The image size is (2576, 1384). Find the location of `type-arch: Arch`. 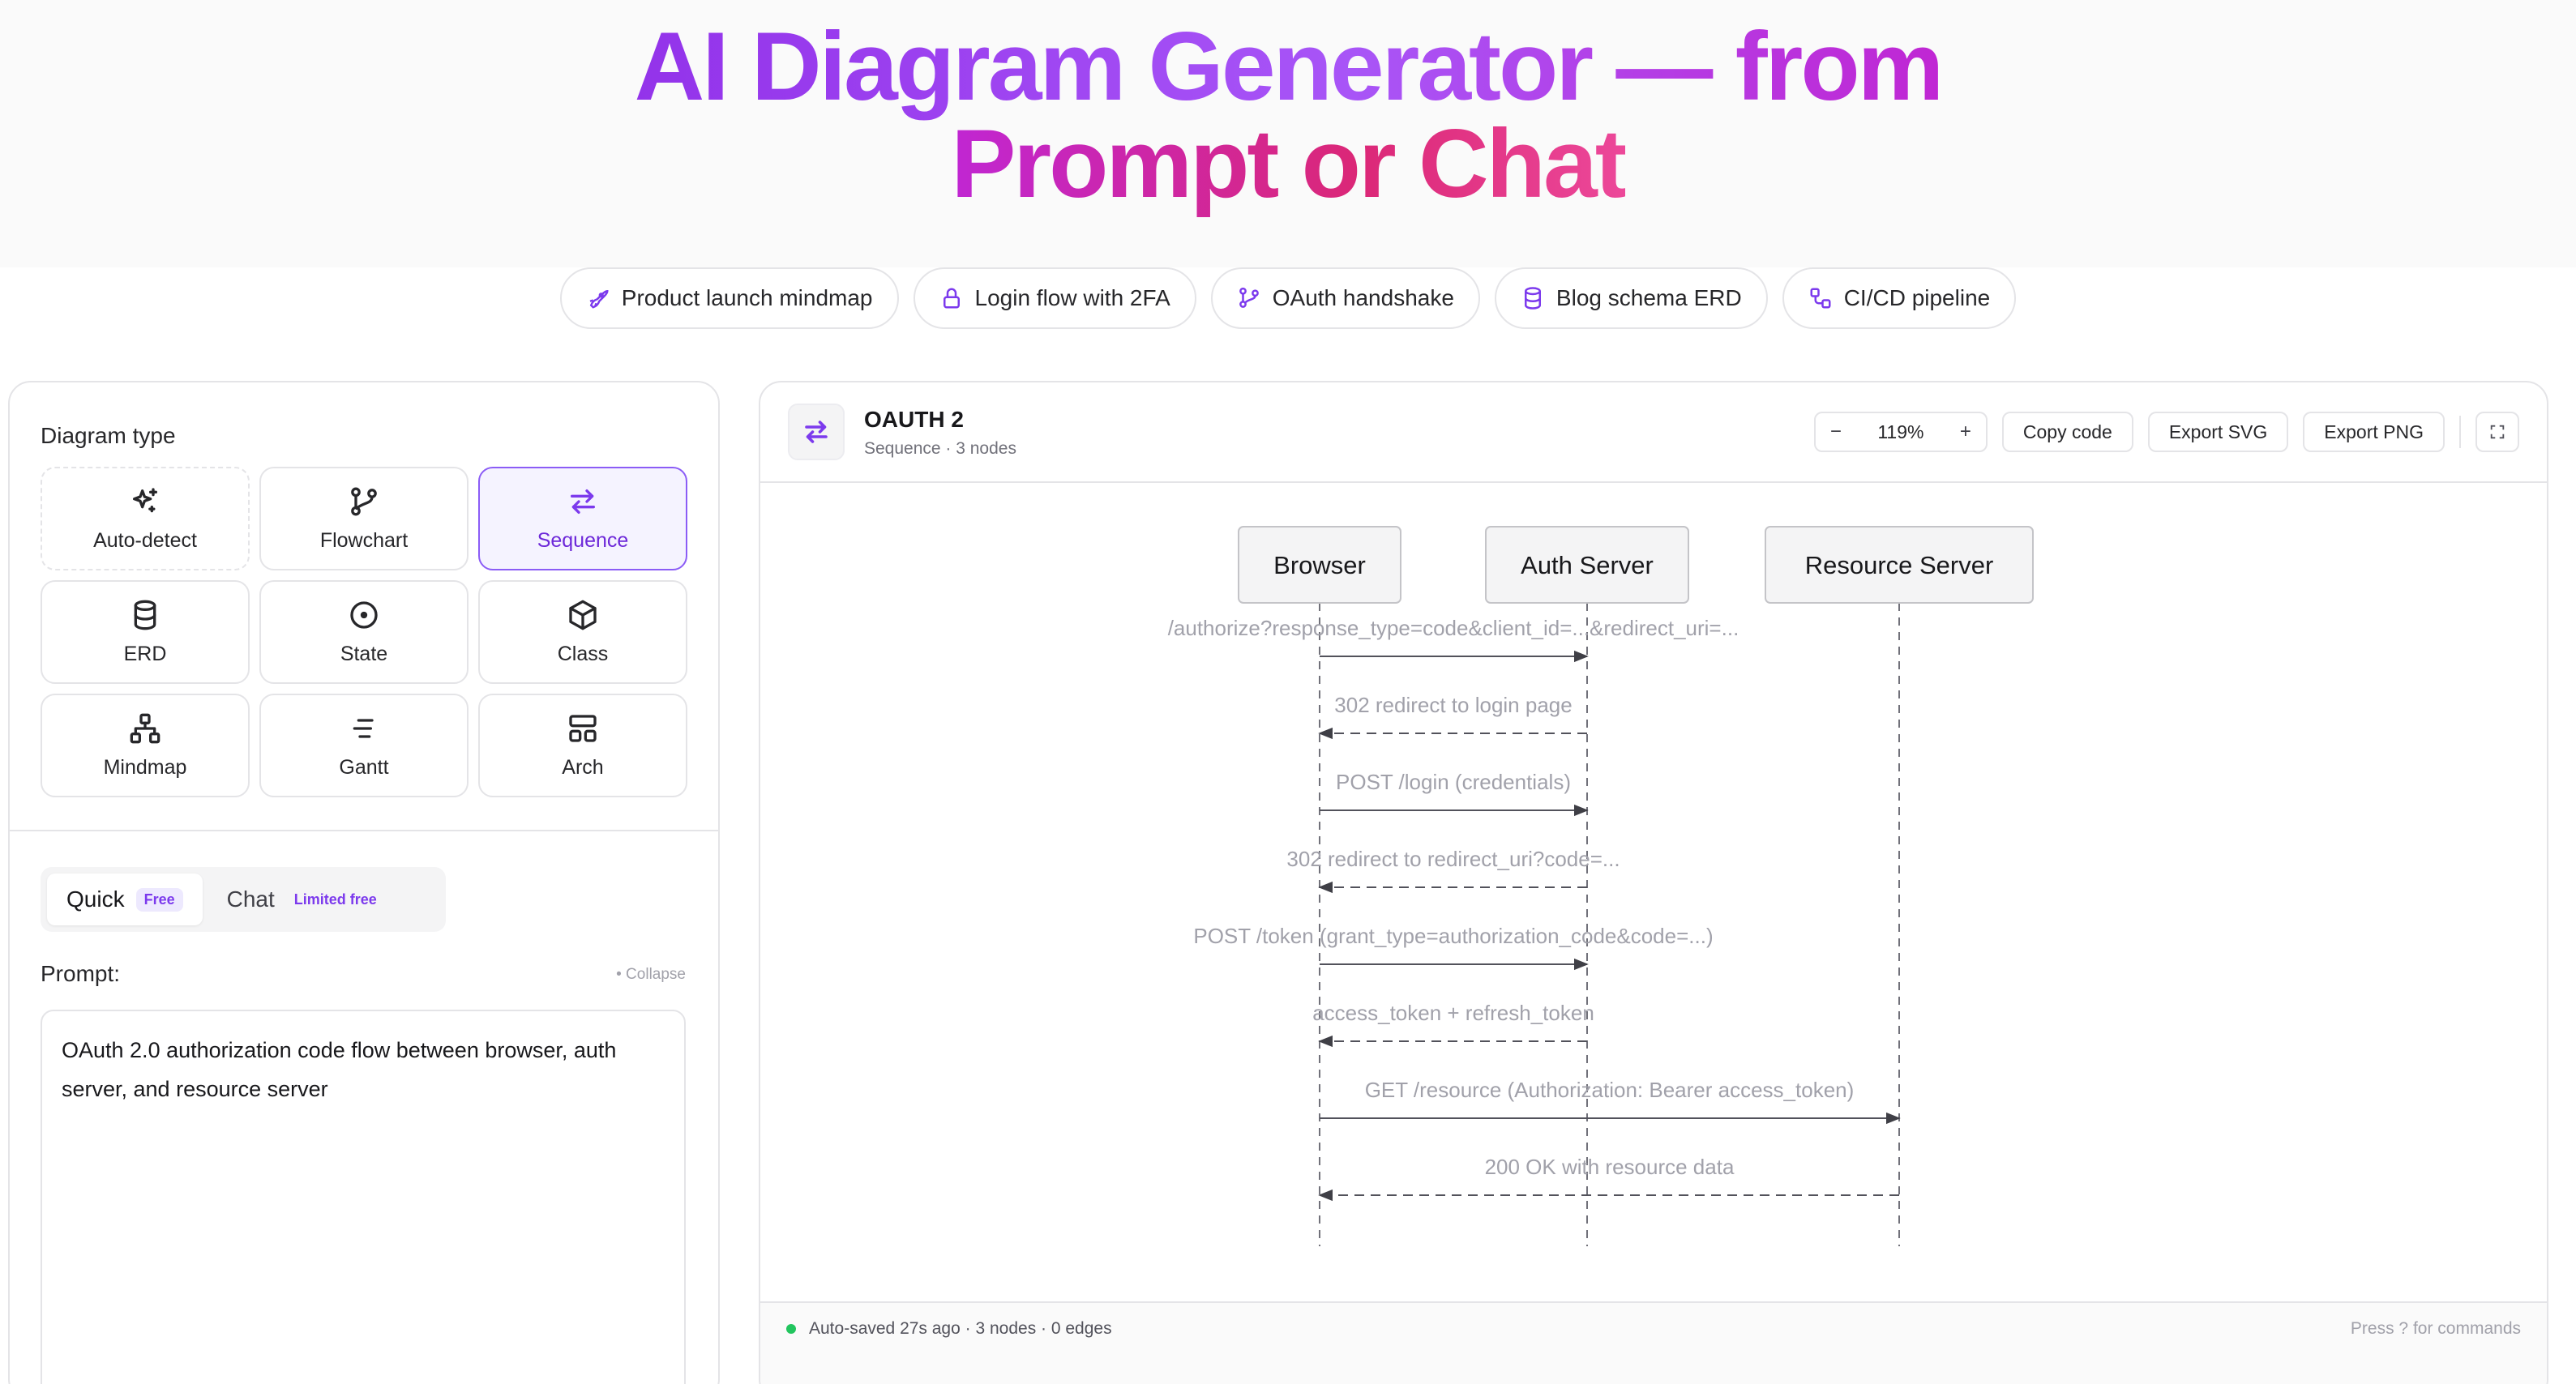

type-arch: Arch is located at coordinates (582, 745).